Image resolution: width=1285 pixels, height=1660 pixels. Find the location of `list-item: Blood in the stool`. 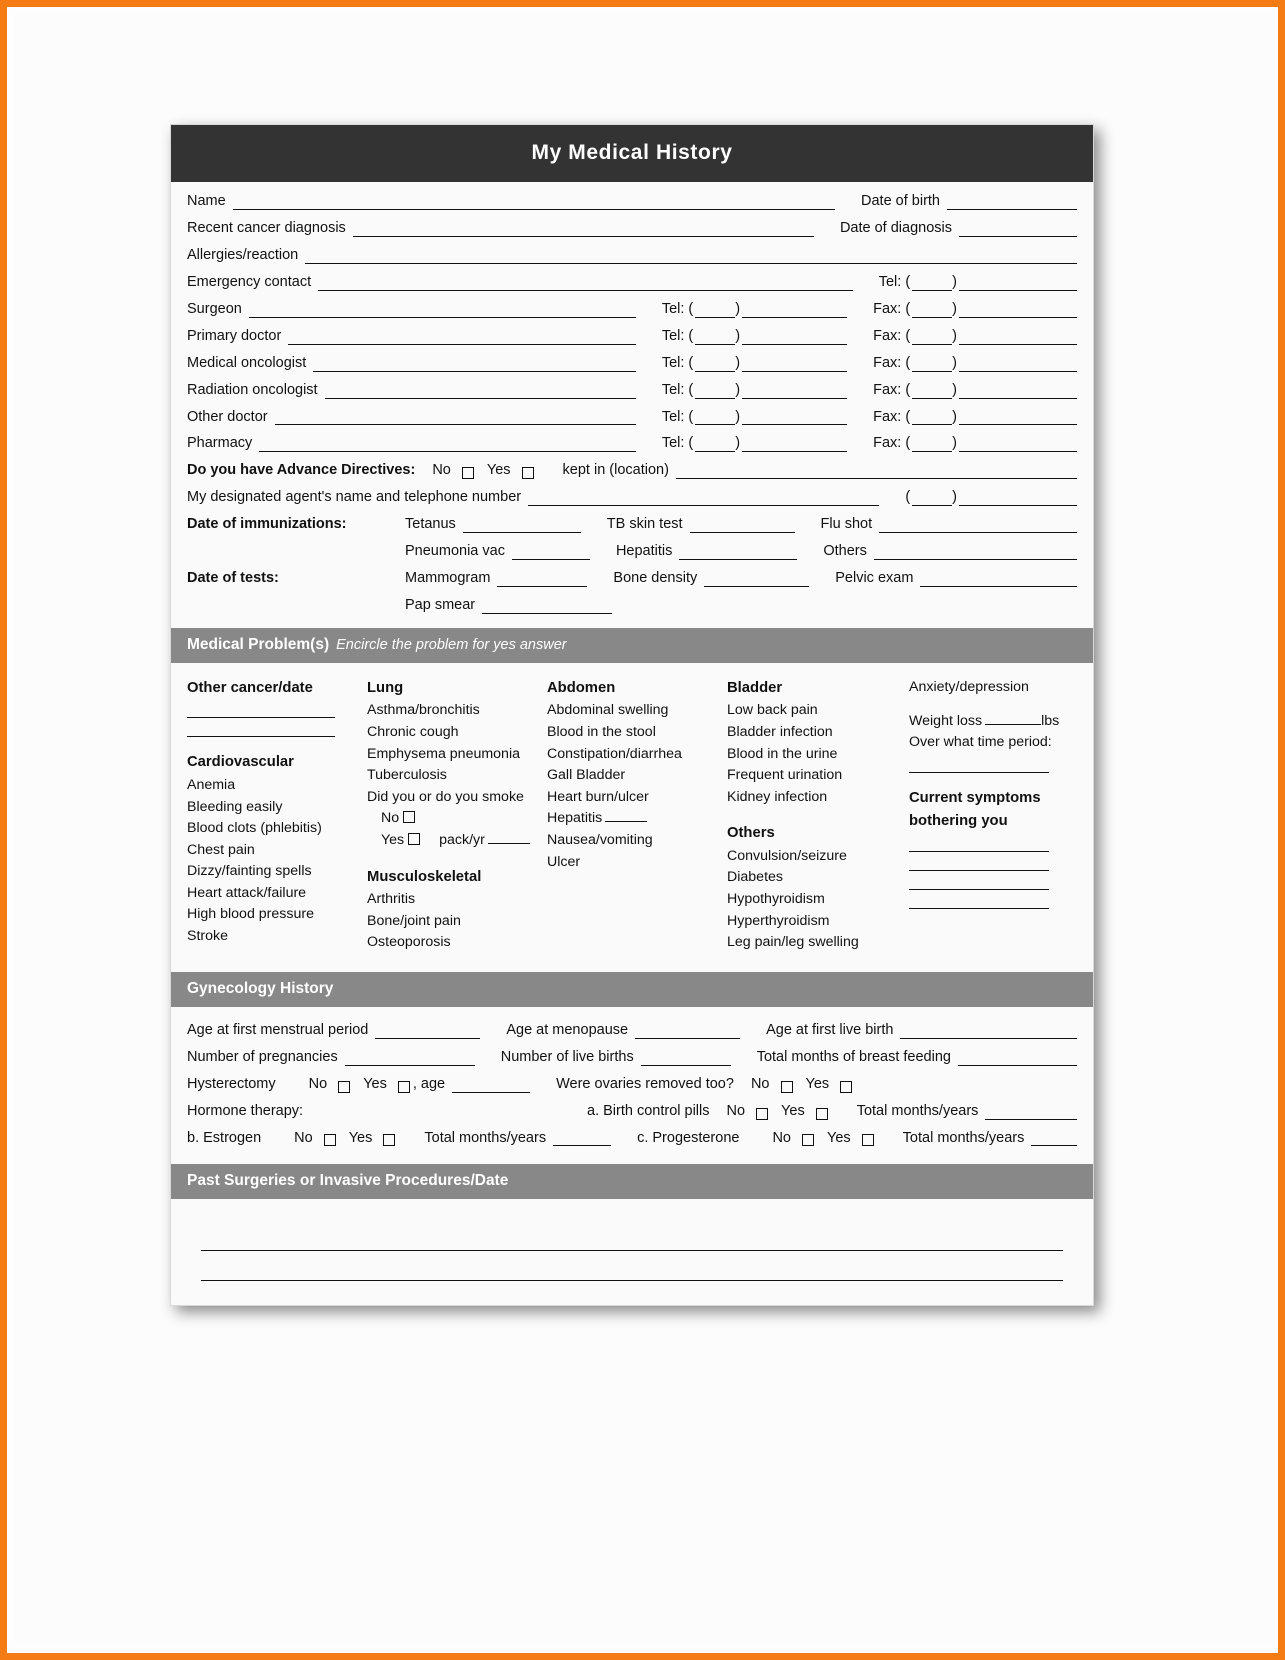

list-item: Blood in the stool is located at coordinates (637, 733).